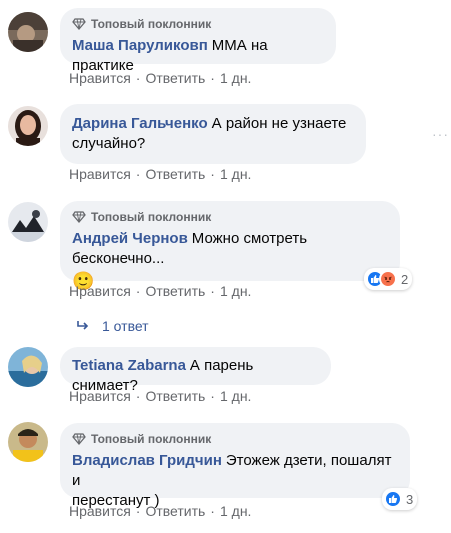  Describe the element at coordinates (140, 45) in the screenshot. I see `comment-author: Маша Паруликовп` at that location.